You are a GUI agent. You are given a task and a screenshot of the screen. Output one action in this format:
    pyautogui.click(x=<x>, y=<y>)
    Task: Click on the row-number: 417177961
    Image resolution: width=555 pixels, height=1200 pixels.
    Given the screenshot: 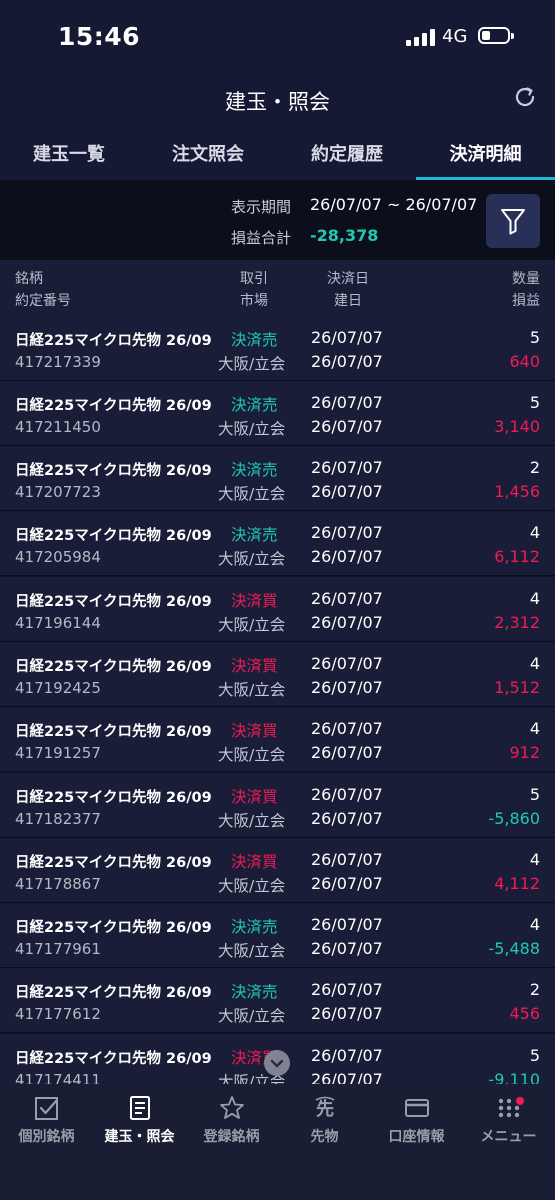 What is the action you would take?
    pyautogui.click(x=58, y=949)
    